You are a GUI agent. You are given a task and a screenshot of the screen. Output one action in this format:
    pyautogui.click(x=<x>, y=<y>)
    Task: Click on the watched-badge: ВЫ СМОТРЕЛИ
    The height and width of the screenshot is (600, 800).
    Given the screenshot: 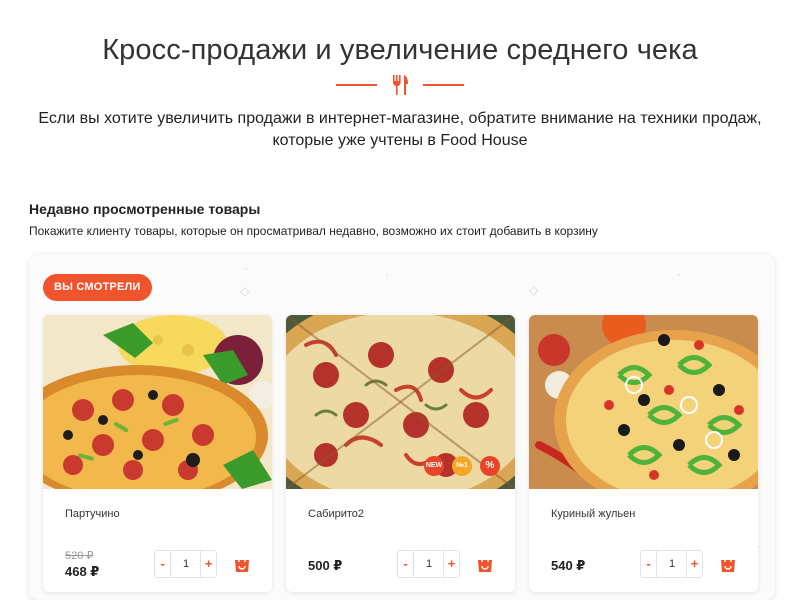 What is the action you would take?
    pyautogui.click(x=97, y=287)
    